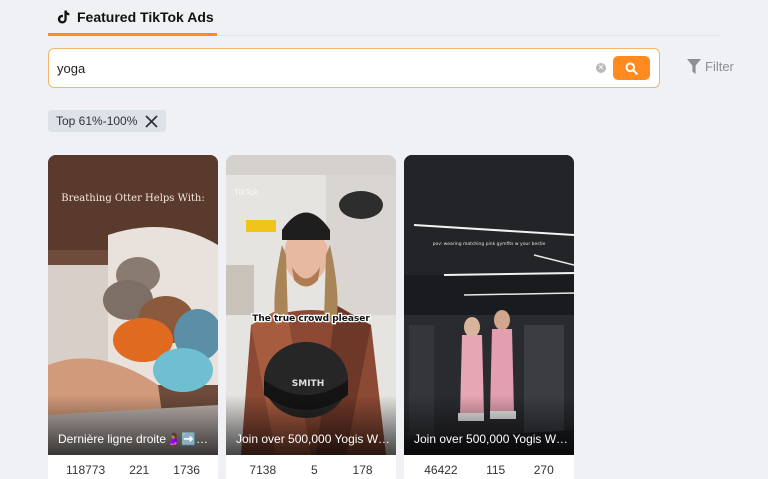 This screenshot has width=768, height=479. What do you see at coordinates (132, 198) in the screenshot?
I see `thumbnail-caption: Breathing Otter Helps With:` at bounding box center [132, 198].